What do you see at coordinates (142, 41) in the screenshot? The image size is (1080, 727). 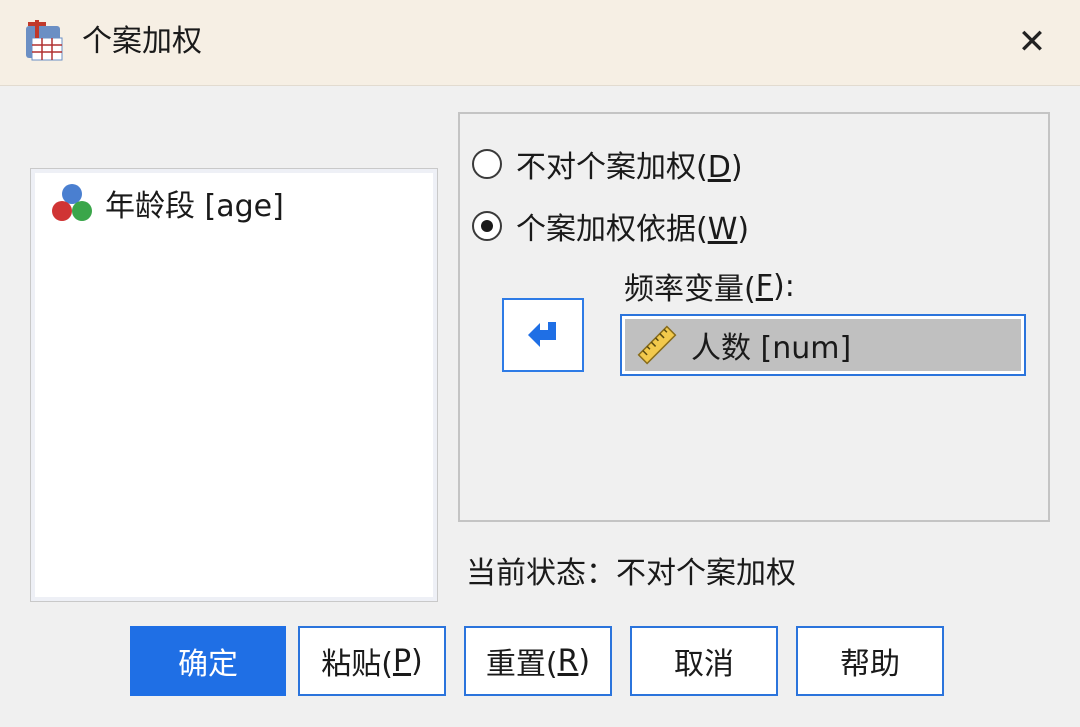 I see `window-title: 个案加权` at bounding box center [142, 41].